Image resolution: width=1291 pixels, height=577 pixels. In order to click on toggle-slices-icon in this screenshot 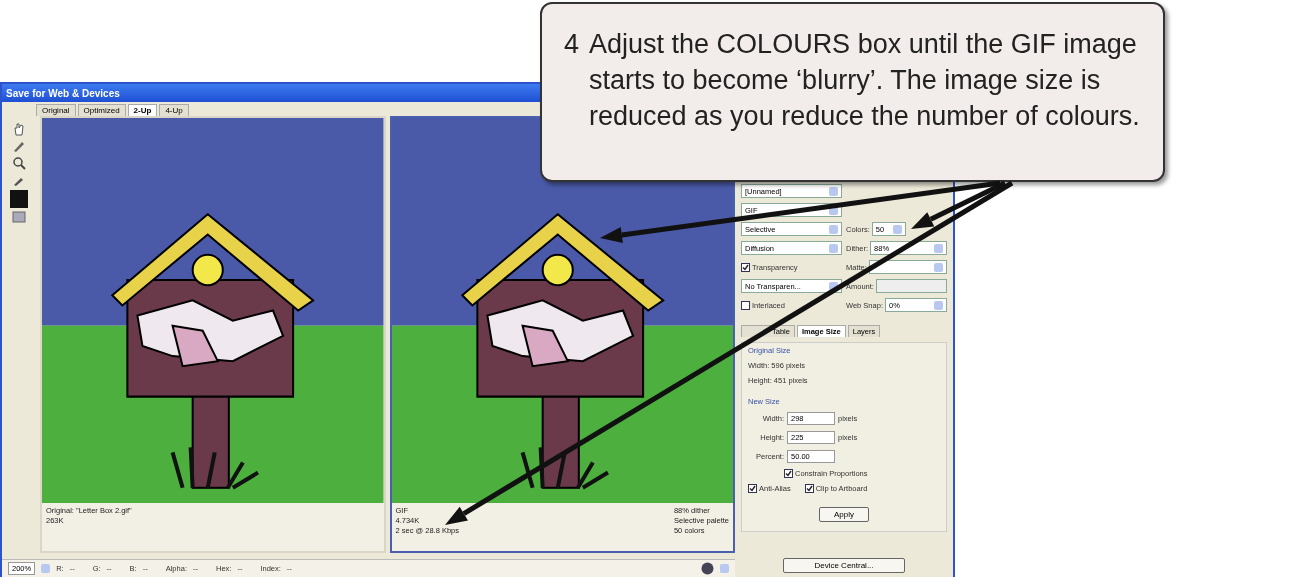, I will do `click(19, 217)`.